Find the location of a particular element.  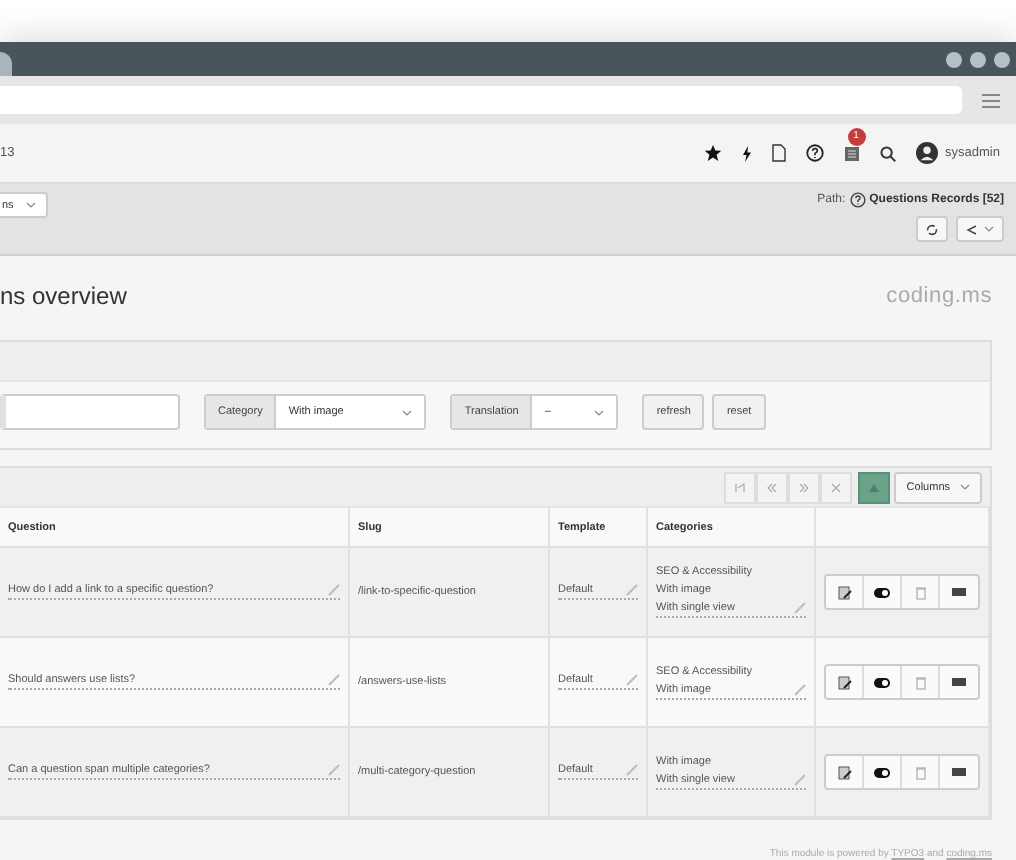

address-field is located at coordinates (481, 100).